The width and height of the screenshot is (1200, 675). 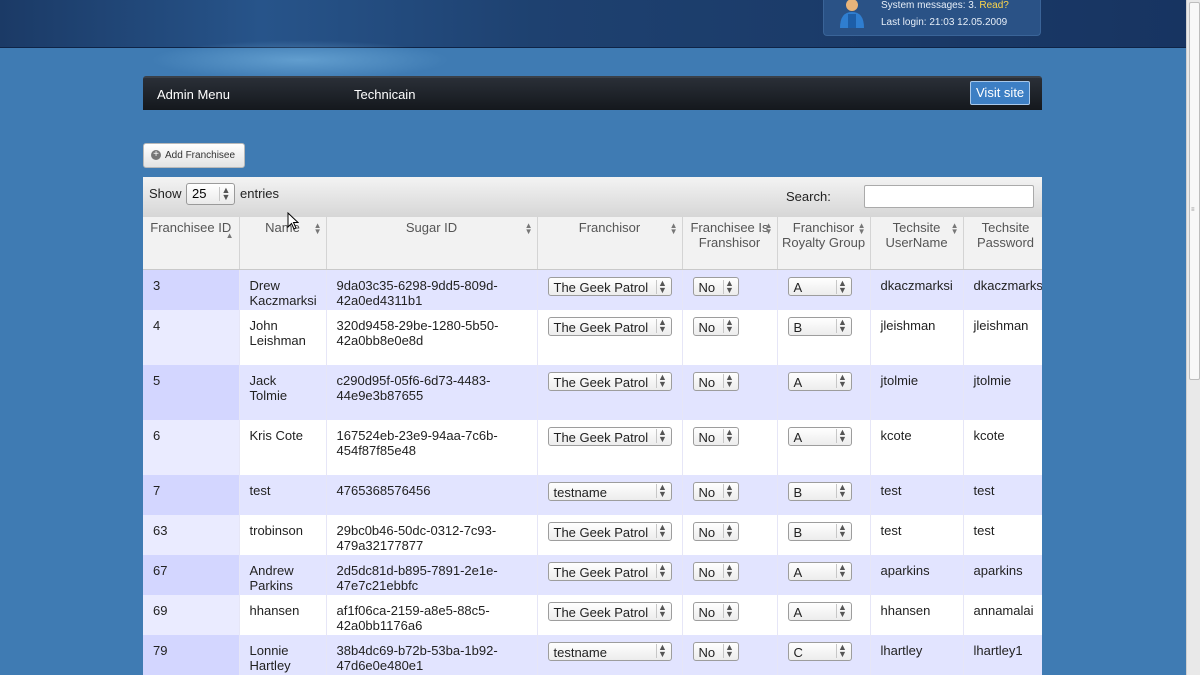 I want to click on cell-franchisee-id: 5, so click(x=191, y=392).